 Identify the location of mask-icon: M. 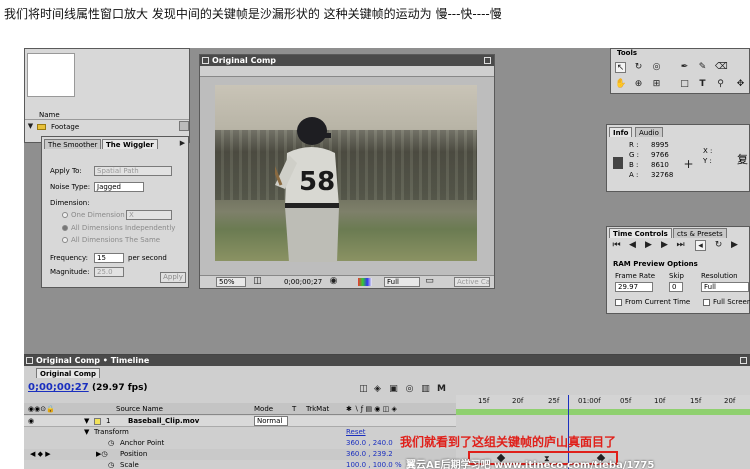
(441, 389).